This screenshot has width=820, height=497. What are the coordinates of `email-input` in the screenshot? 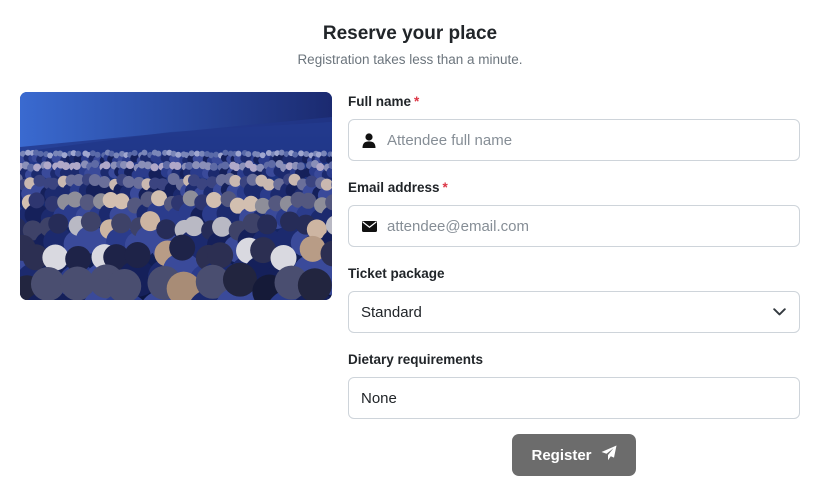 It's located at (593, 226).